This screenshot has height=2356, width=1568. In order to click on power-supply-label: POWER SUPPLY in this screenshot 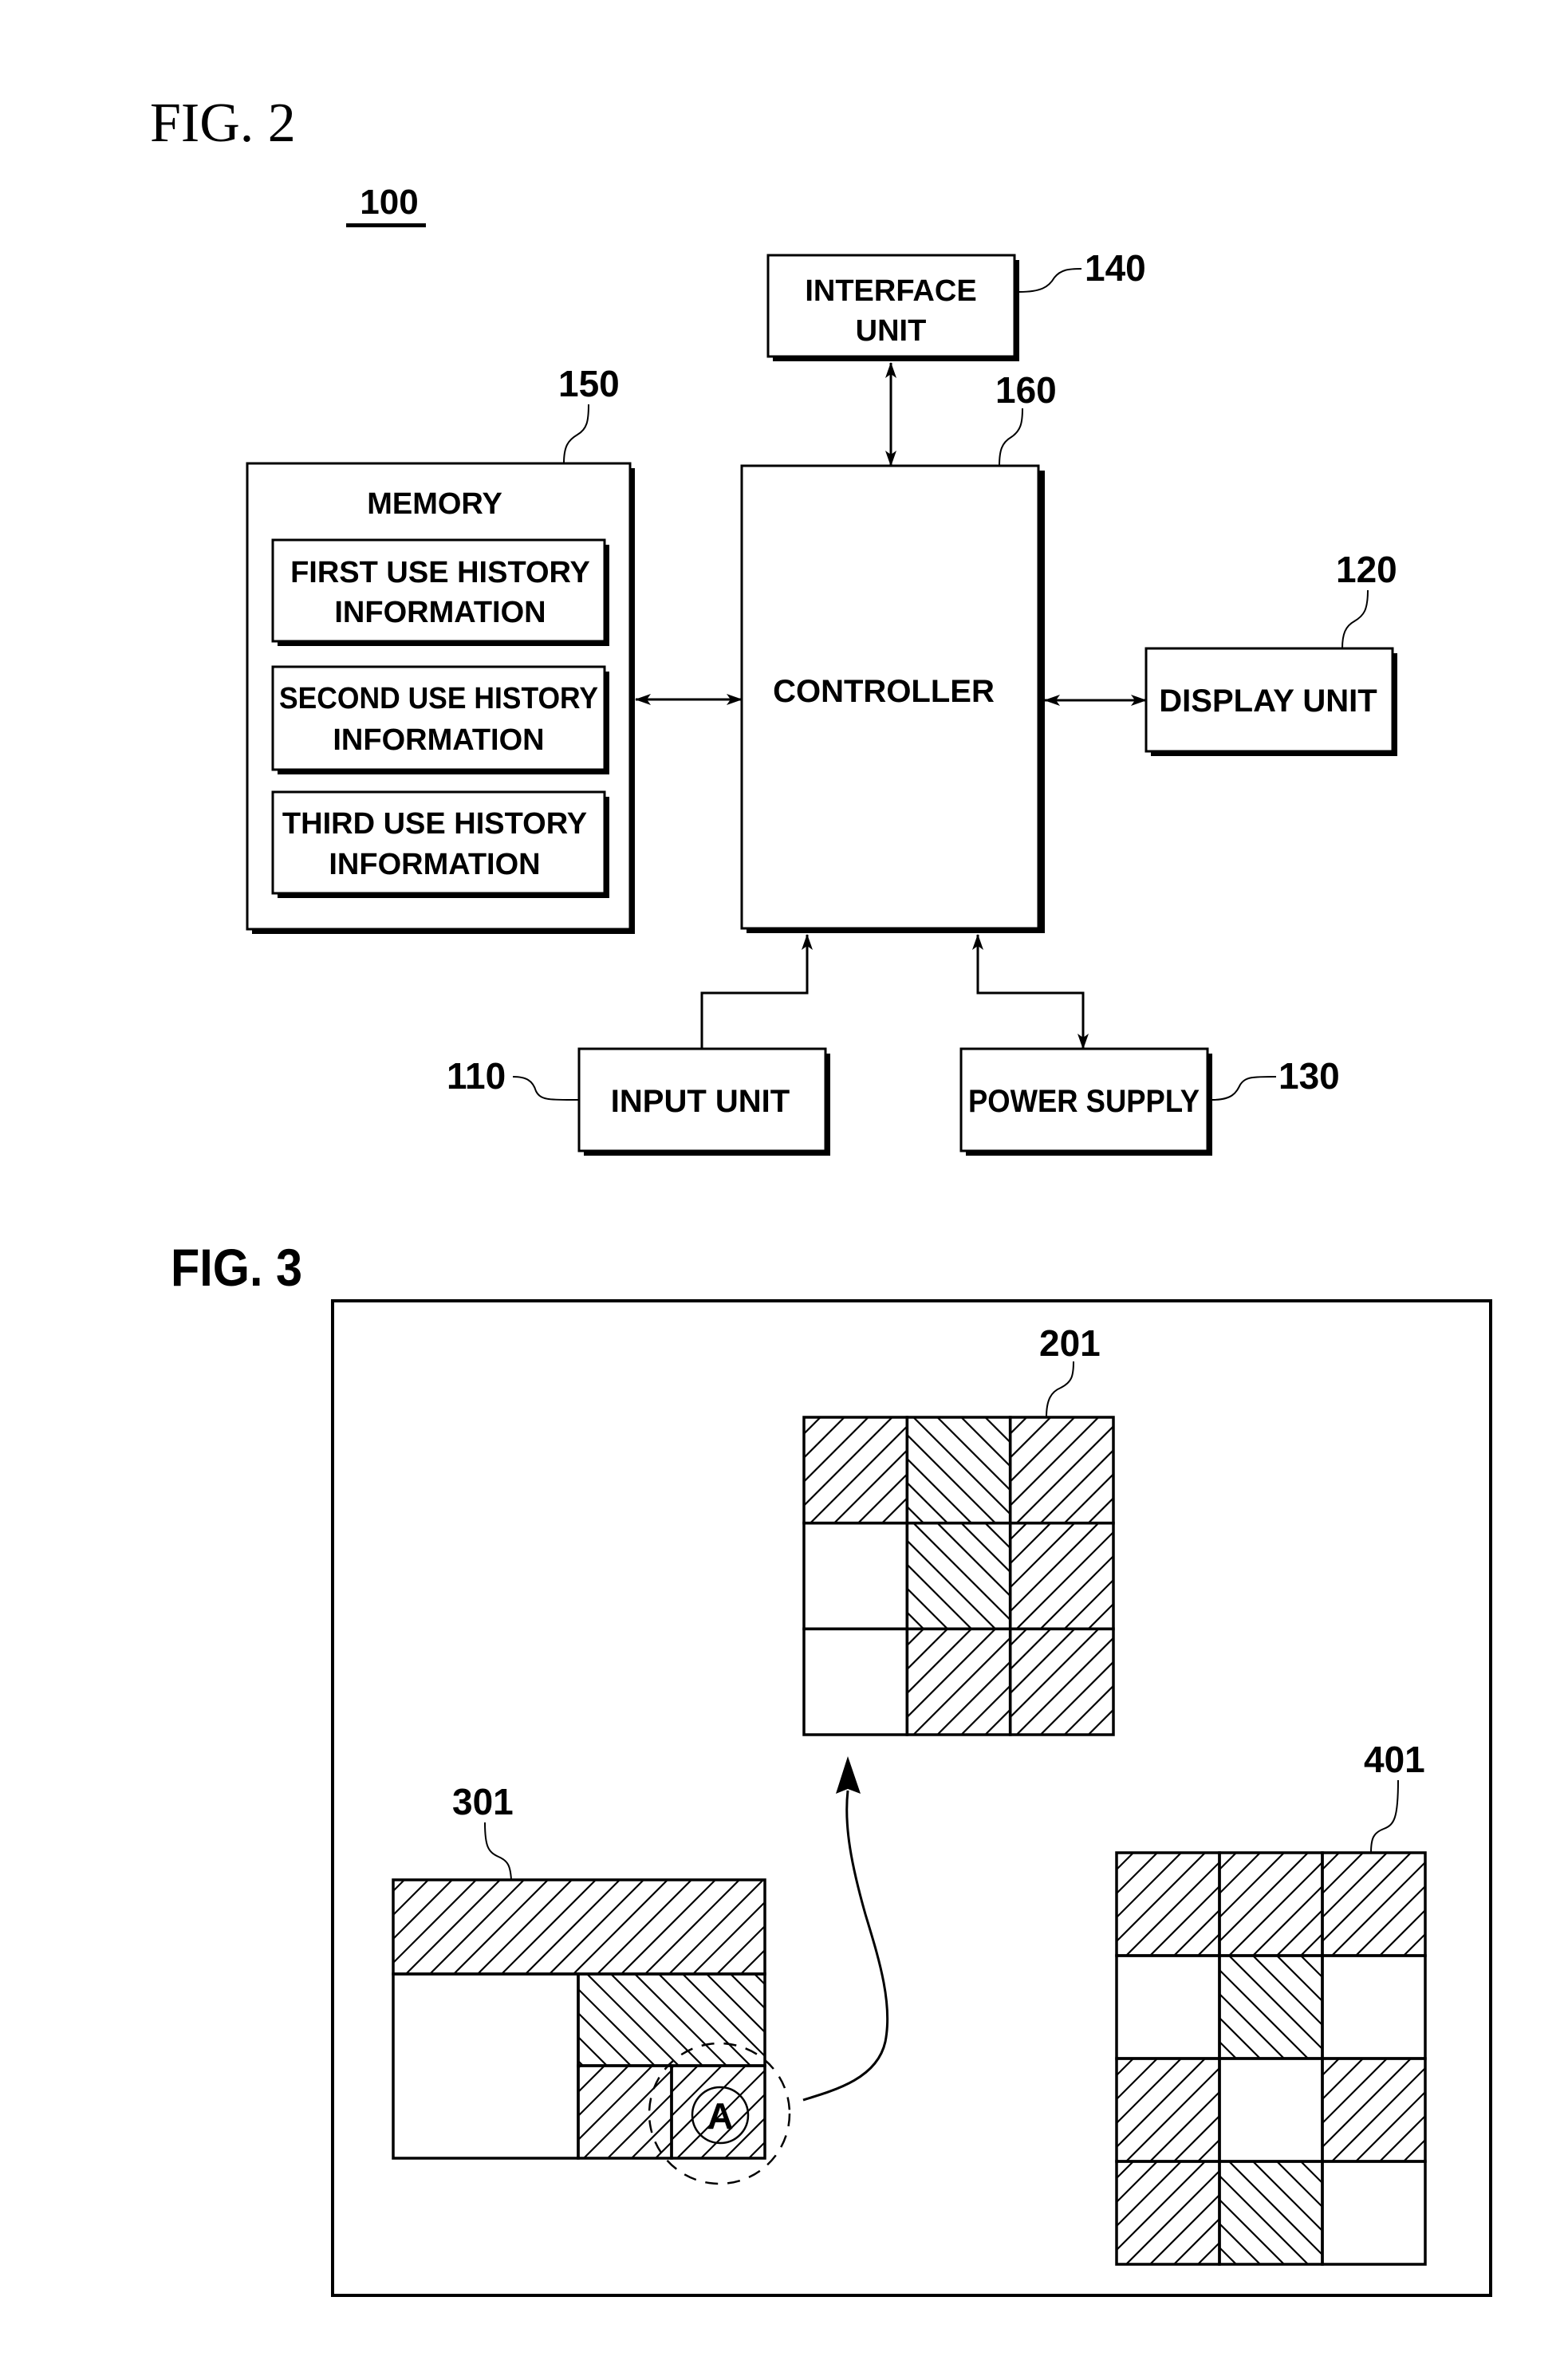, I will do `click(1084, 1101)`.